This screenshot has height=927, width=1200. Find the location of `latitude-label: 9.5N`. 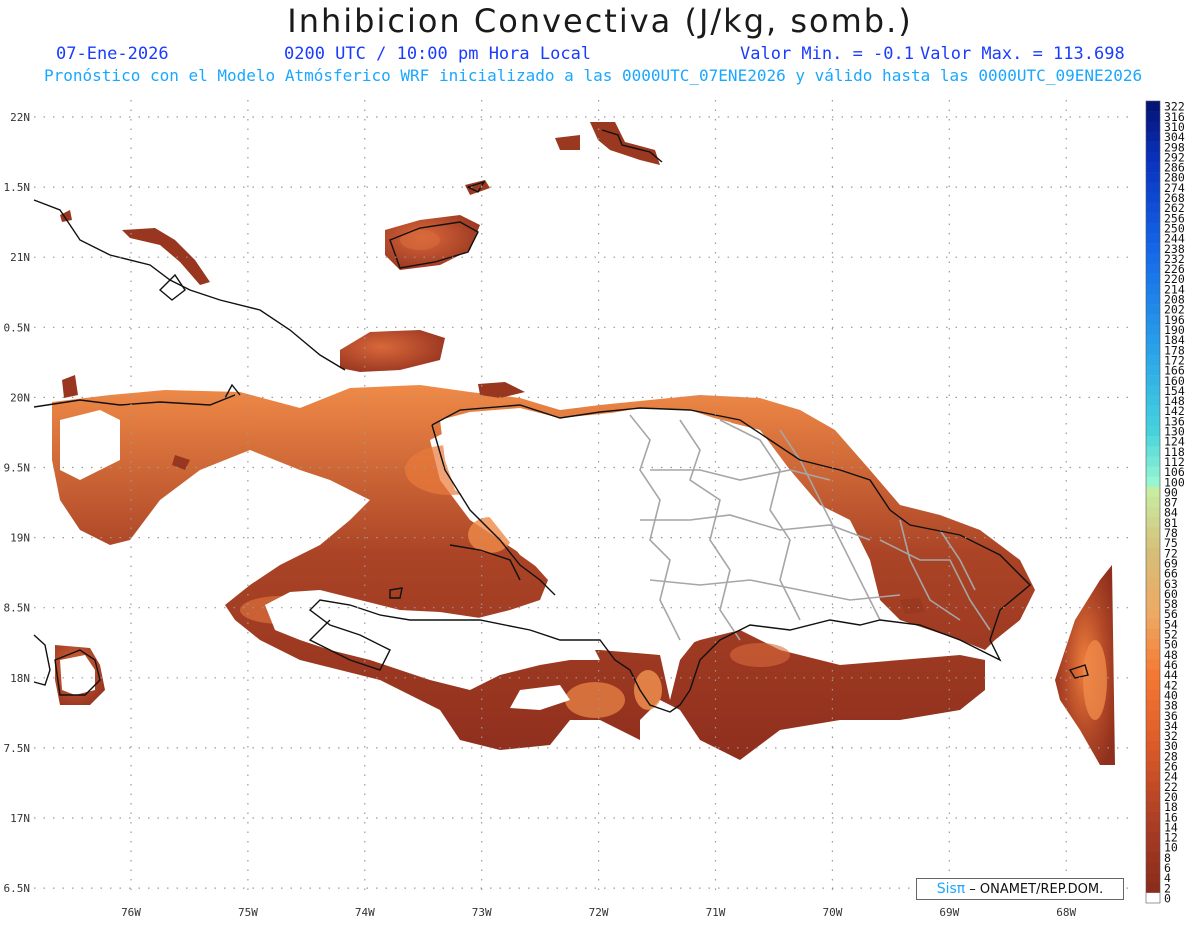

latitude-label: 9.5N is located at coordinates (17, 468).